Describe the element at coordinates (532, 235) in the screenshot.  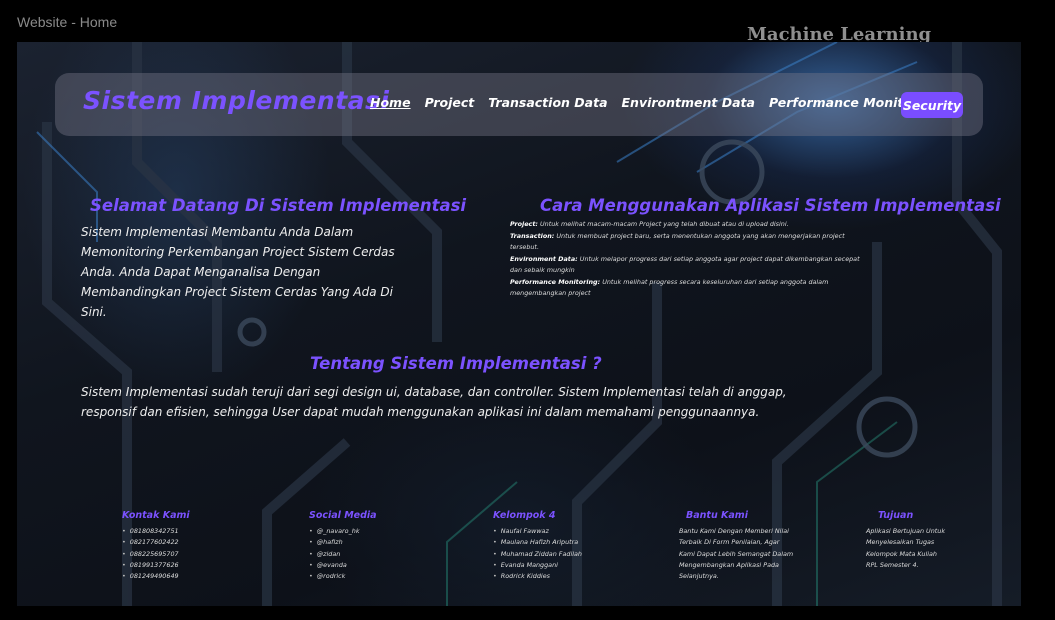
I see `howto-term: Transaction:` at that location.